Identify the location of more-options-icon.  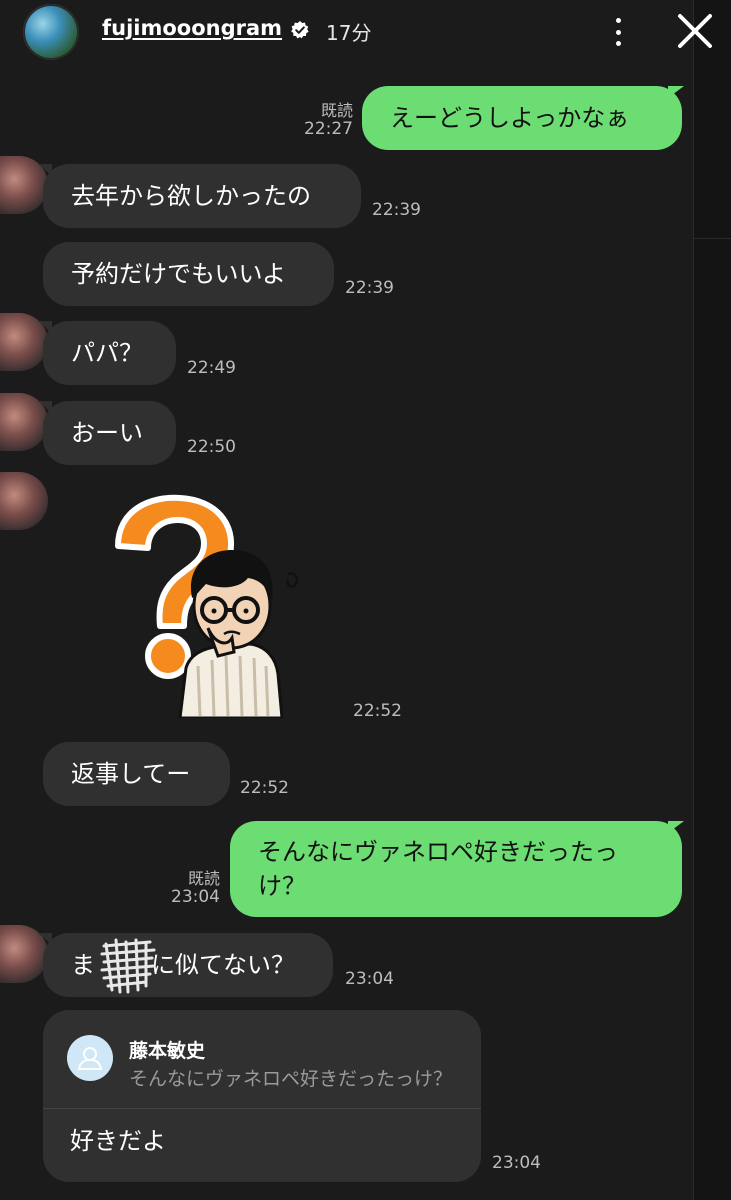
(618, 32).